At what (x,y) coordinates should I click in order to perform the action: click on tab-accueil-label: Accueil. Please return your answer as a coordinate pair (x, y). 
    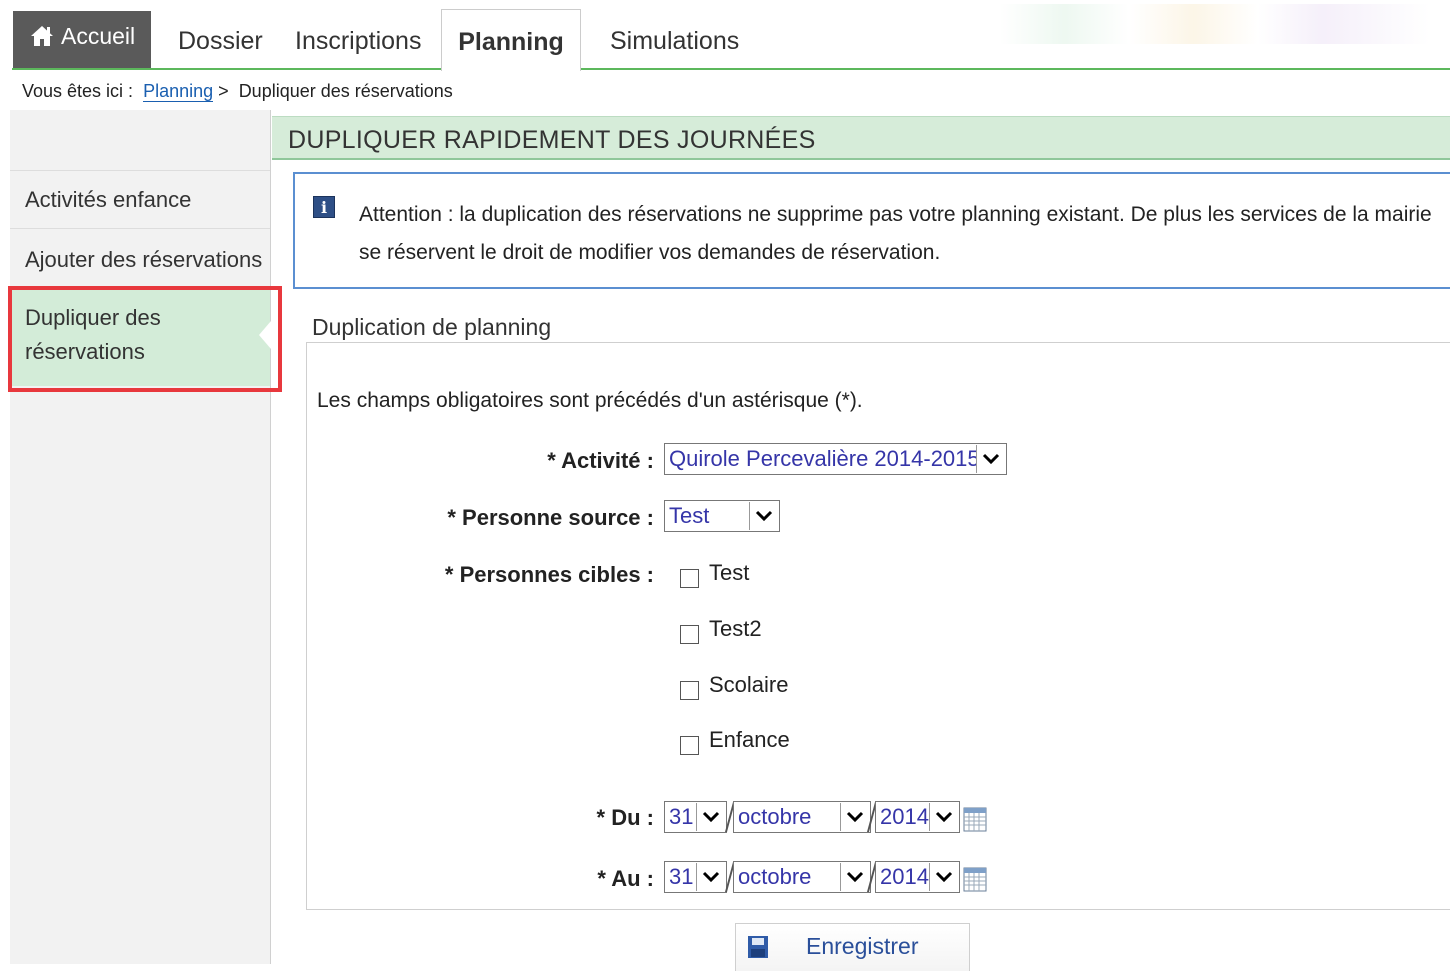
    Looking at the image, I should click on (98, 36).